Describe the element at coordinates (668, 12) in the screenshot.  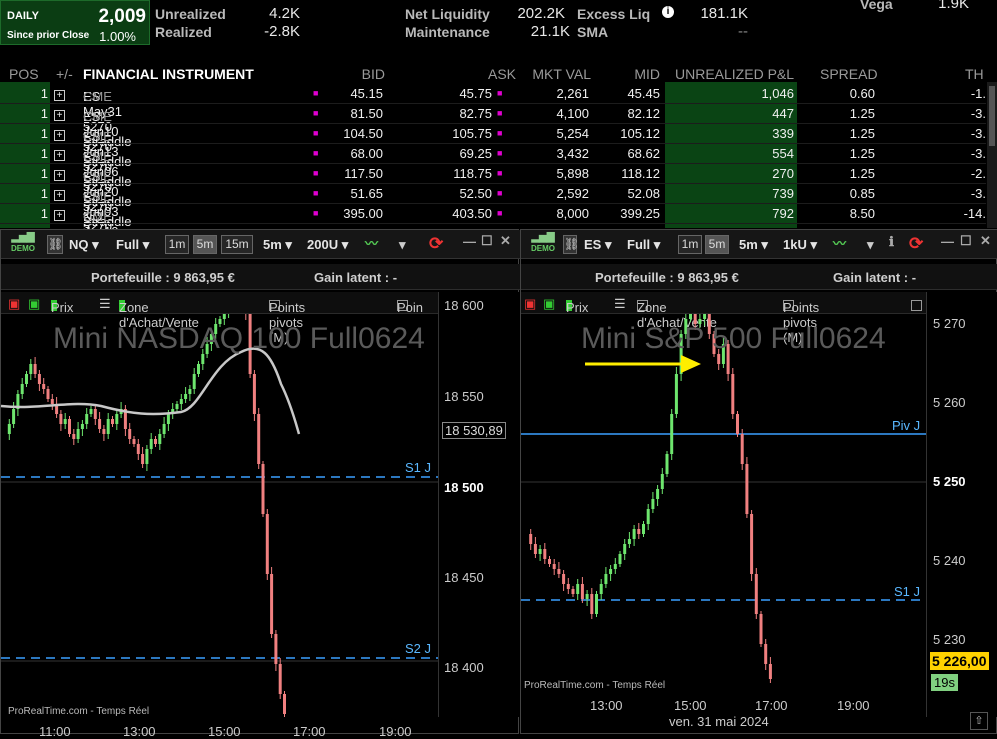
I see `info-icon: i` at that location.